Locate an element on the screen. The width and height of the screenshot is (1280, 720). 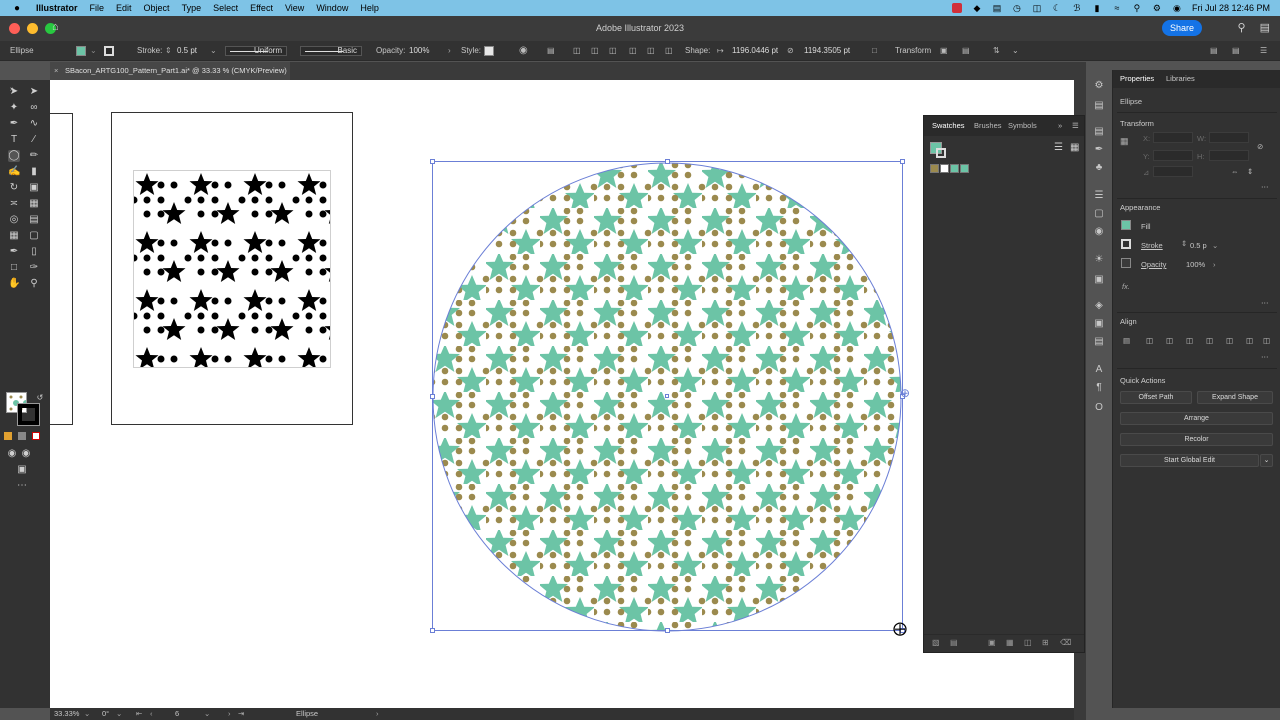
scale-tool-icon: ▣ is located at coordinates (34, 188).